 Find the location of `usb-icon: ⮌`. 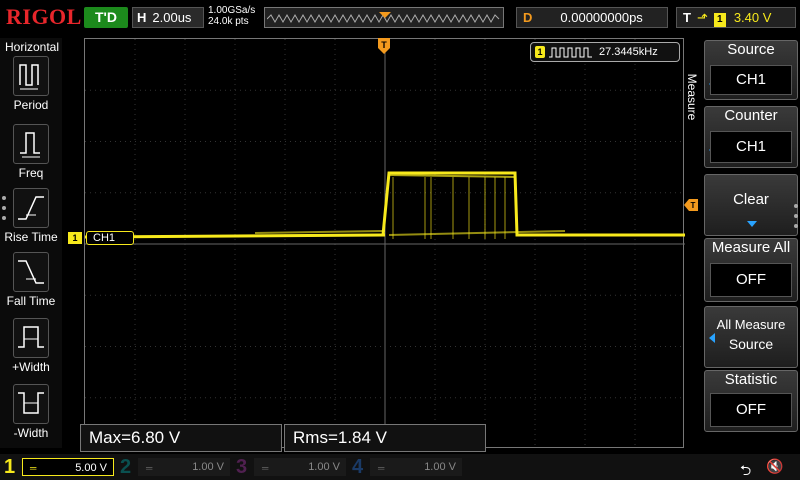

usb-icon: ⮌ is located at coordinates (746, 470).